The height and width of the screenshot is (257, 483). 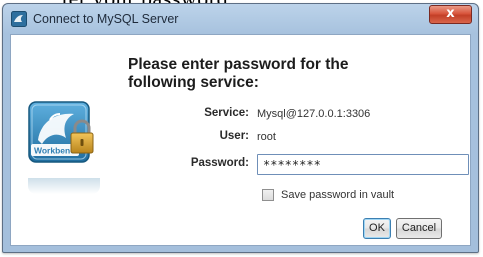 I want to click on password-label: Password:, so click(x=219, y=163).